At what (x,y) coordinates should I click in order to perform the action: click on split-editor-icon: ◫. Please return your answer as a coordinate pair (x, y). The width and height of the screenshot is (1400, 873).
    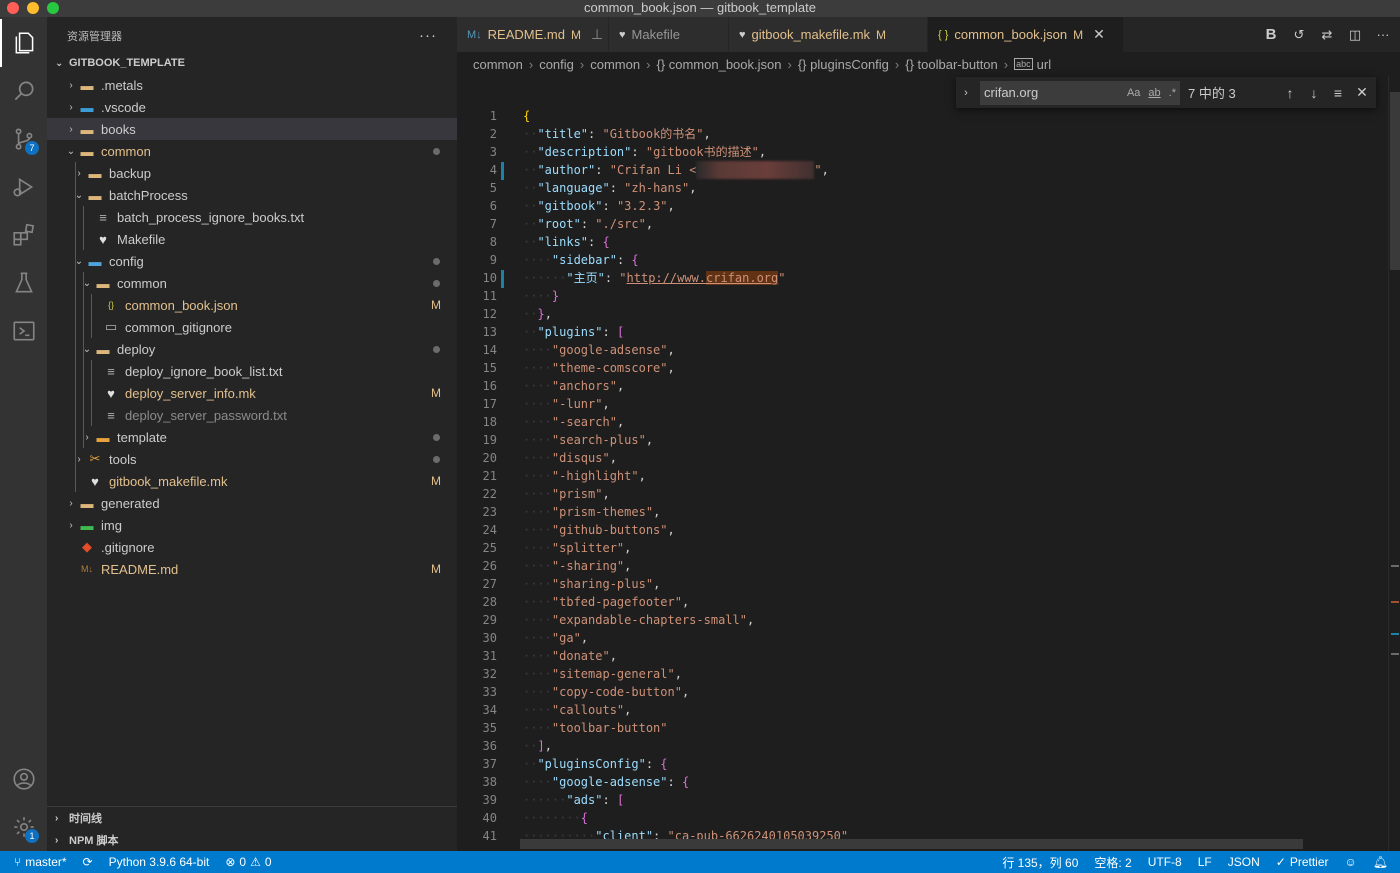
    Looking at the image, I should click on (1355, 35).